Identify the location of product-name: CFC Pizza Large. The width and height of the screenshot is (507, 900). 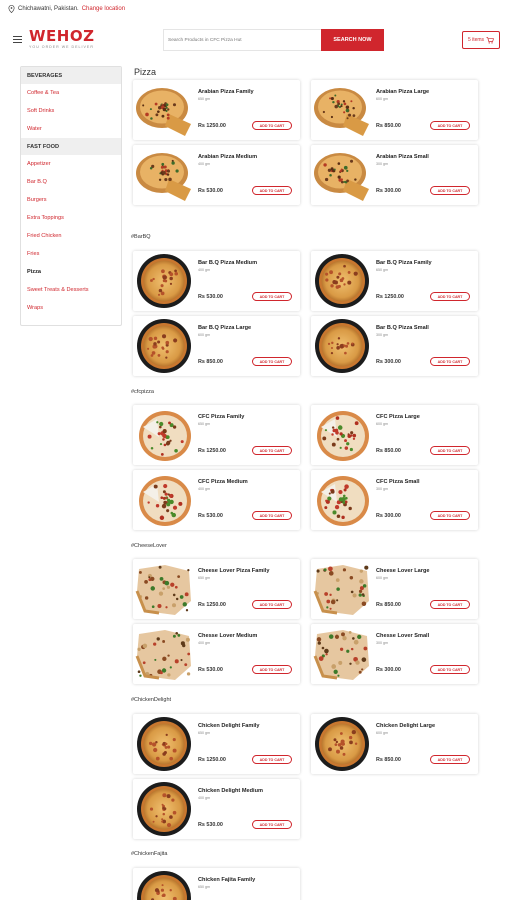
(398, 417).